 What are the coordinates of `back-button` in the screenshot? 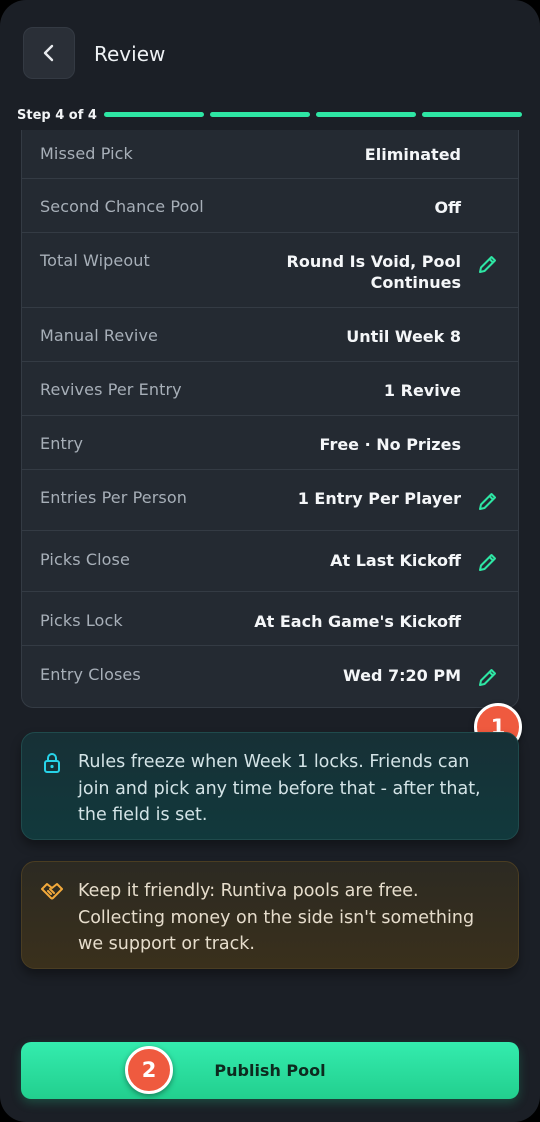 It's located at (49, 53).